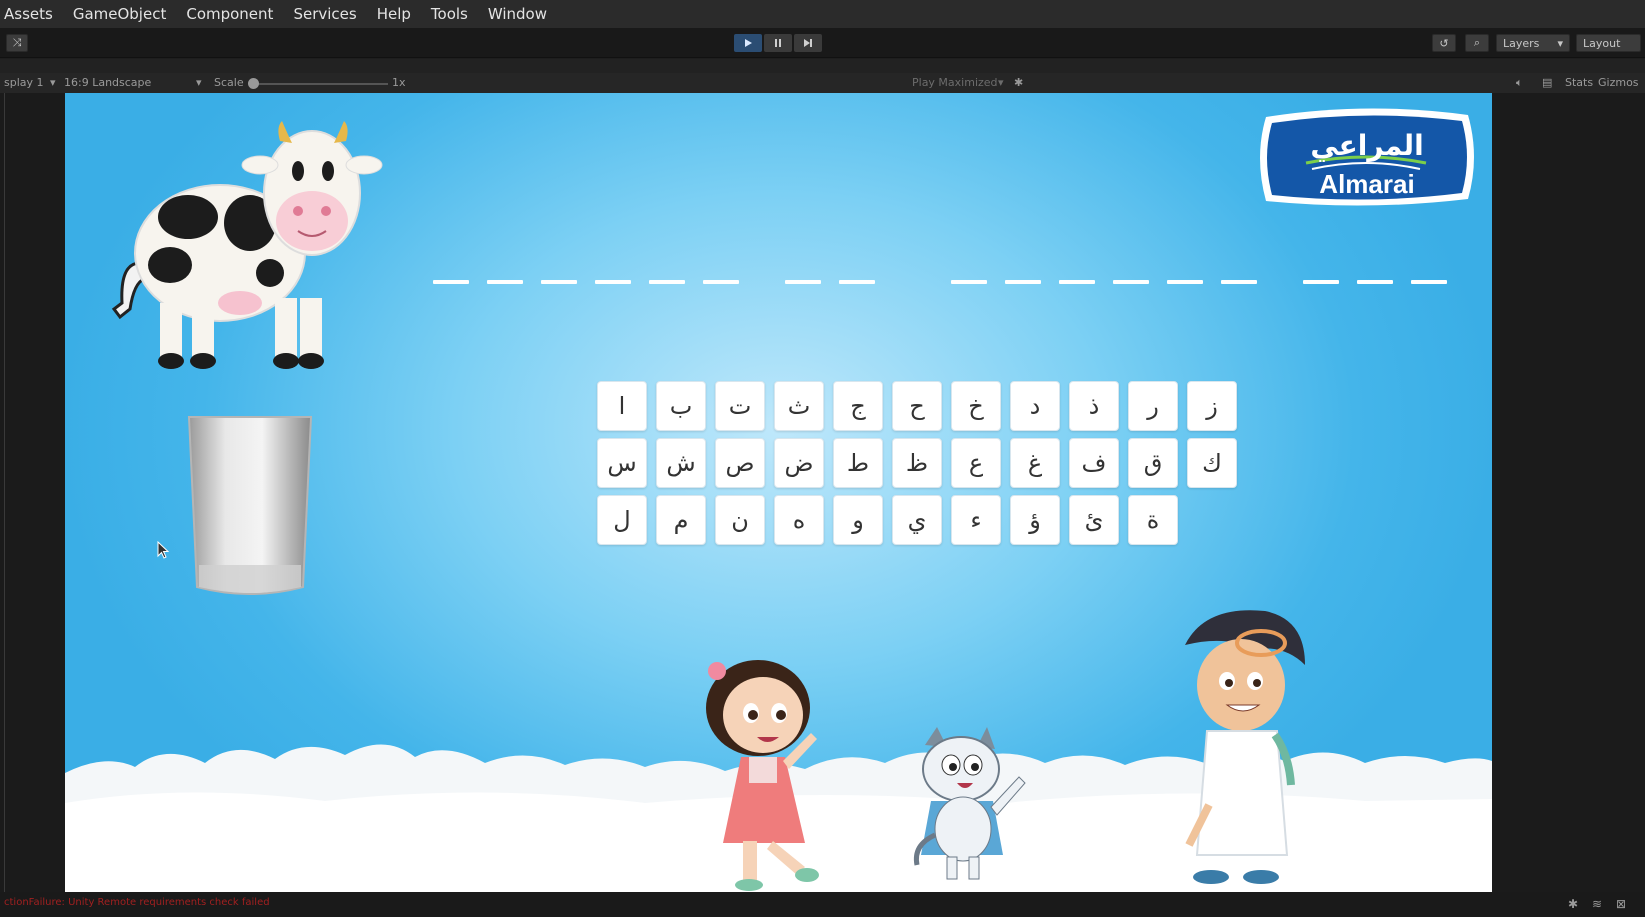 The height and width of the screenshot is (917, 1645). What do you see at coordinates (1153, 463) in the screenshot?
I see `letter-tile: ق` at bounding box center [1153, 463].